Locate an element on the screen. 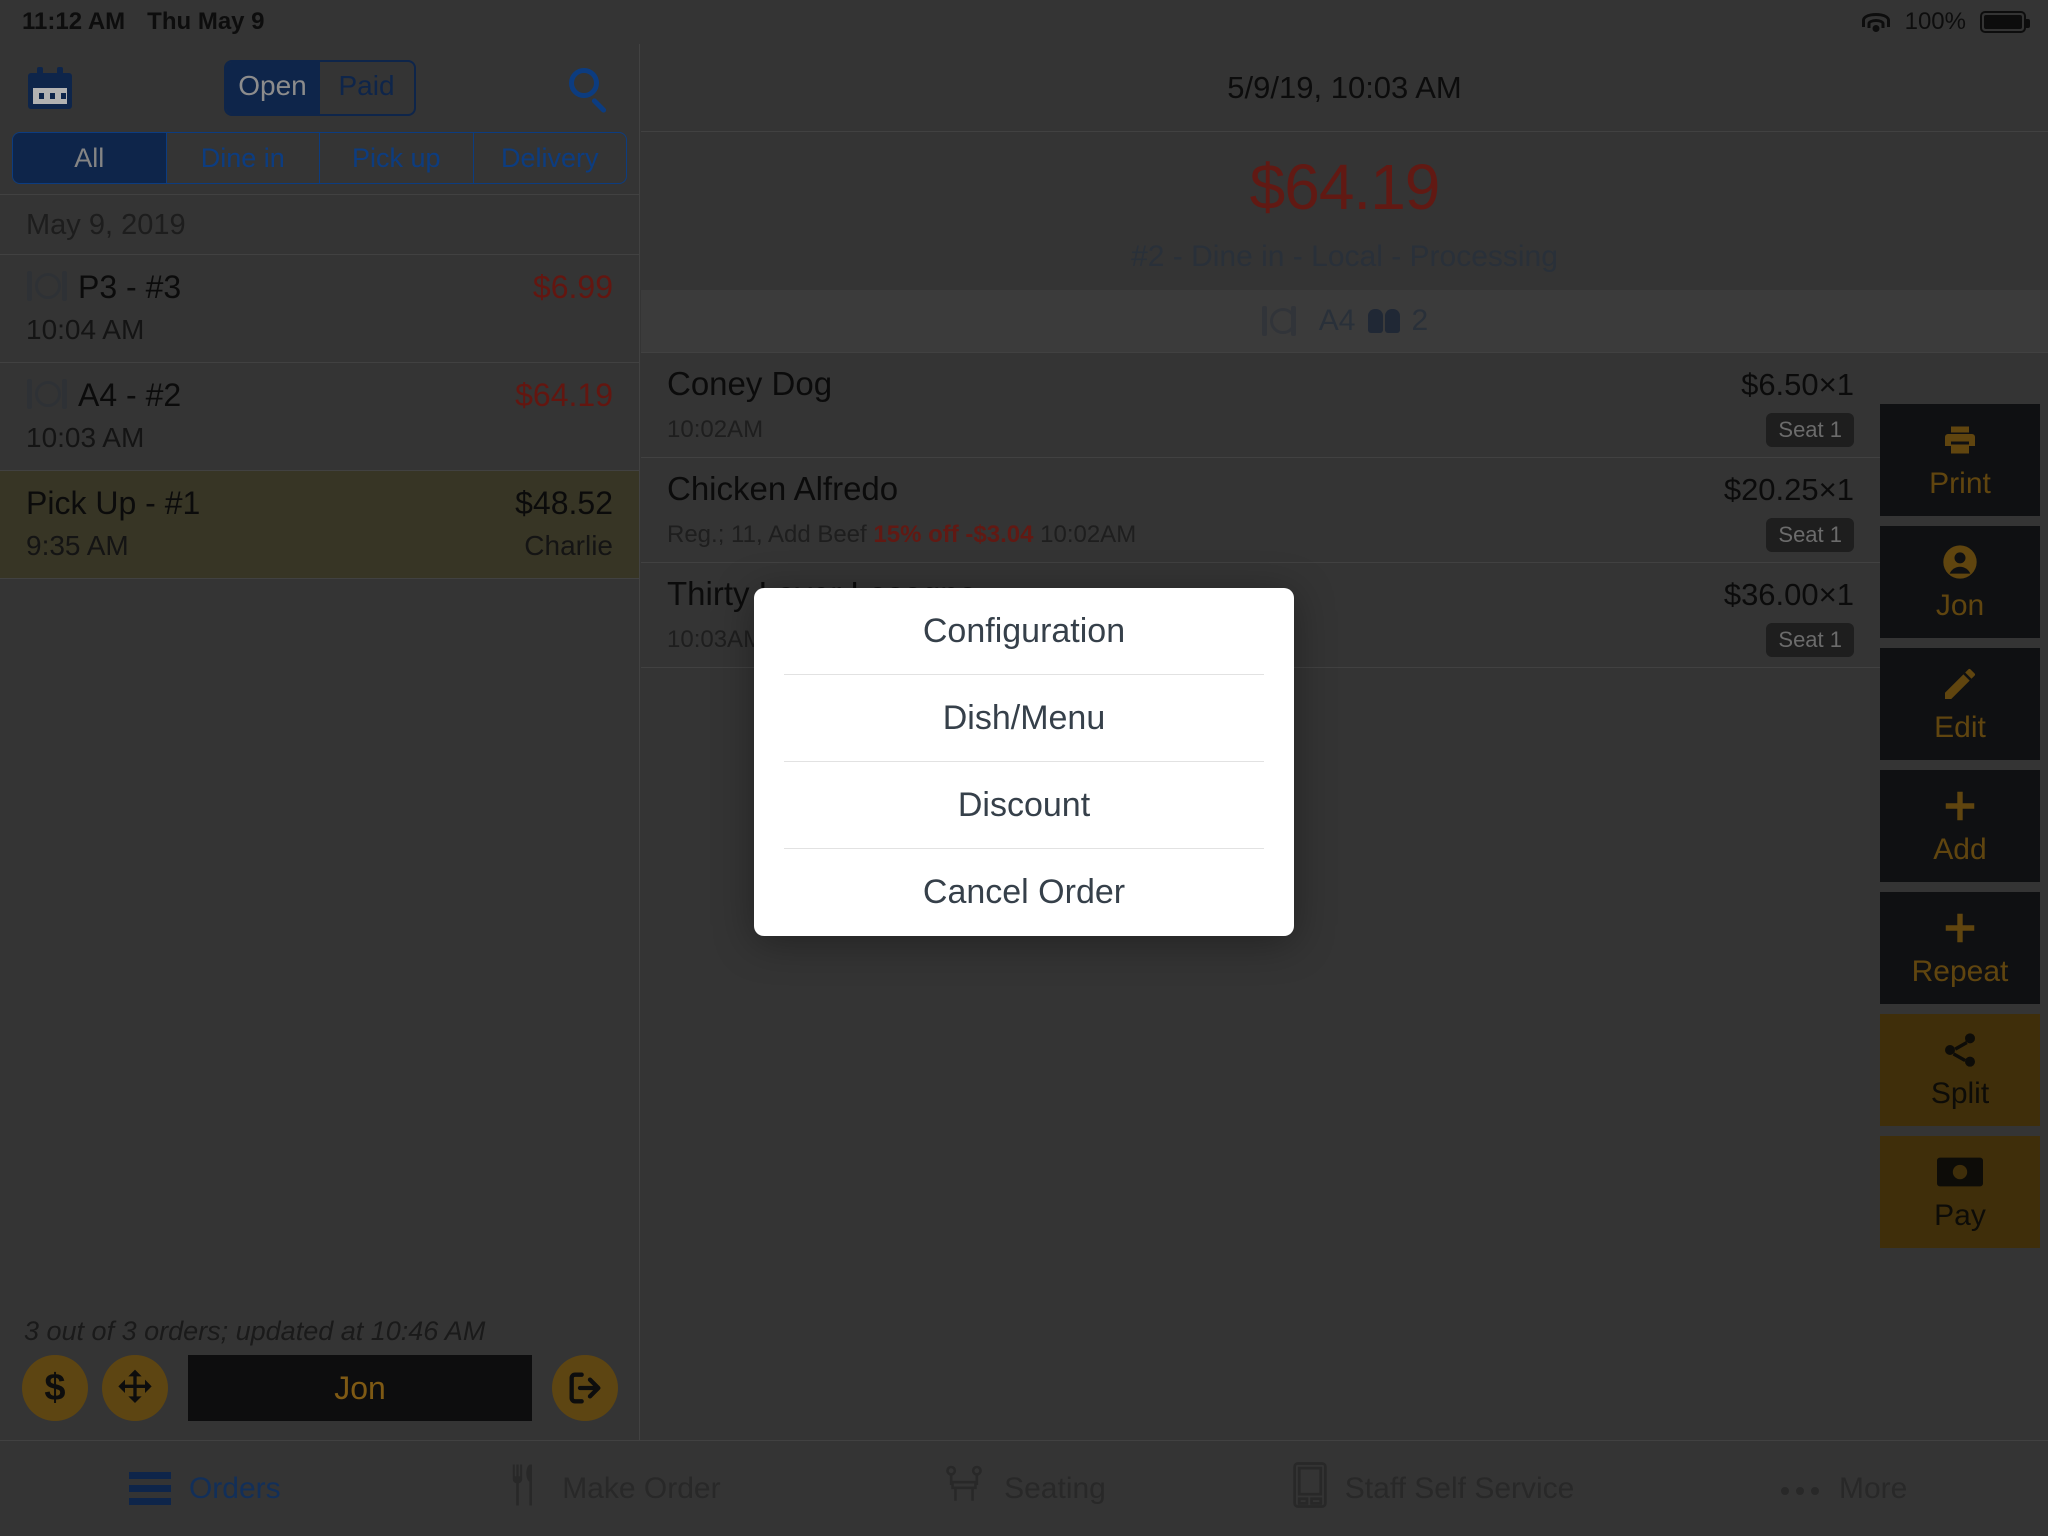 The image size is (2048, 1536). modal-item-cancel-order: Cancel Order is located at coordinates (1024, 892).